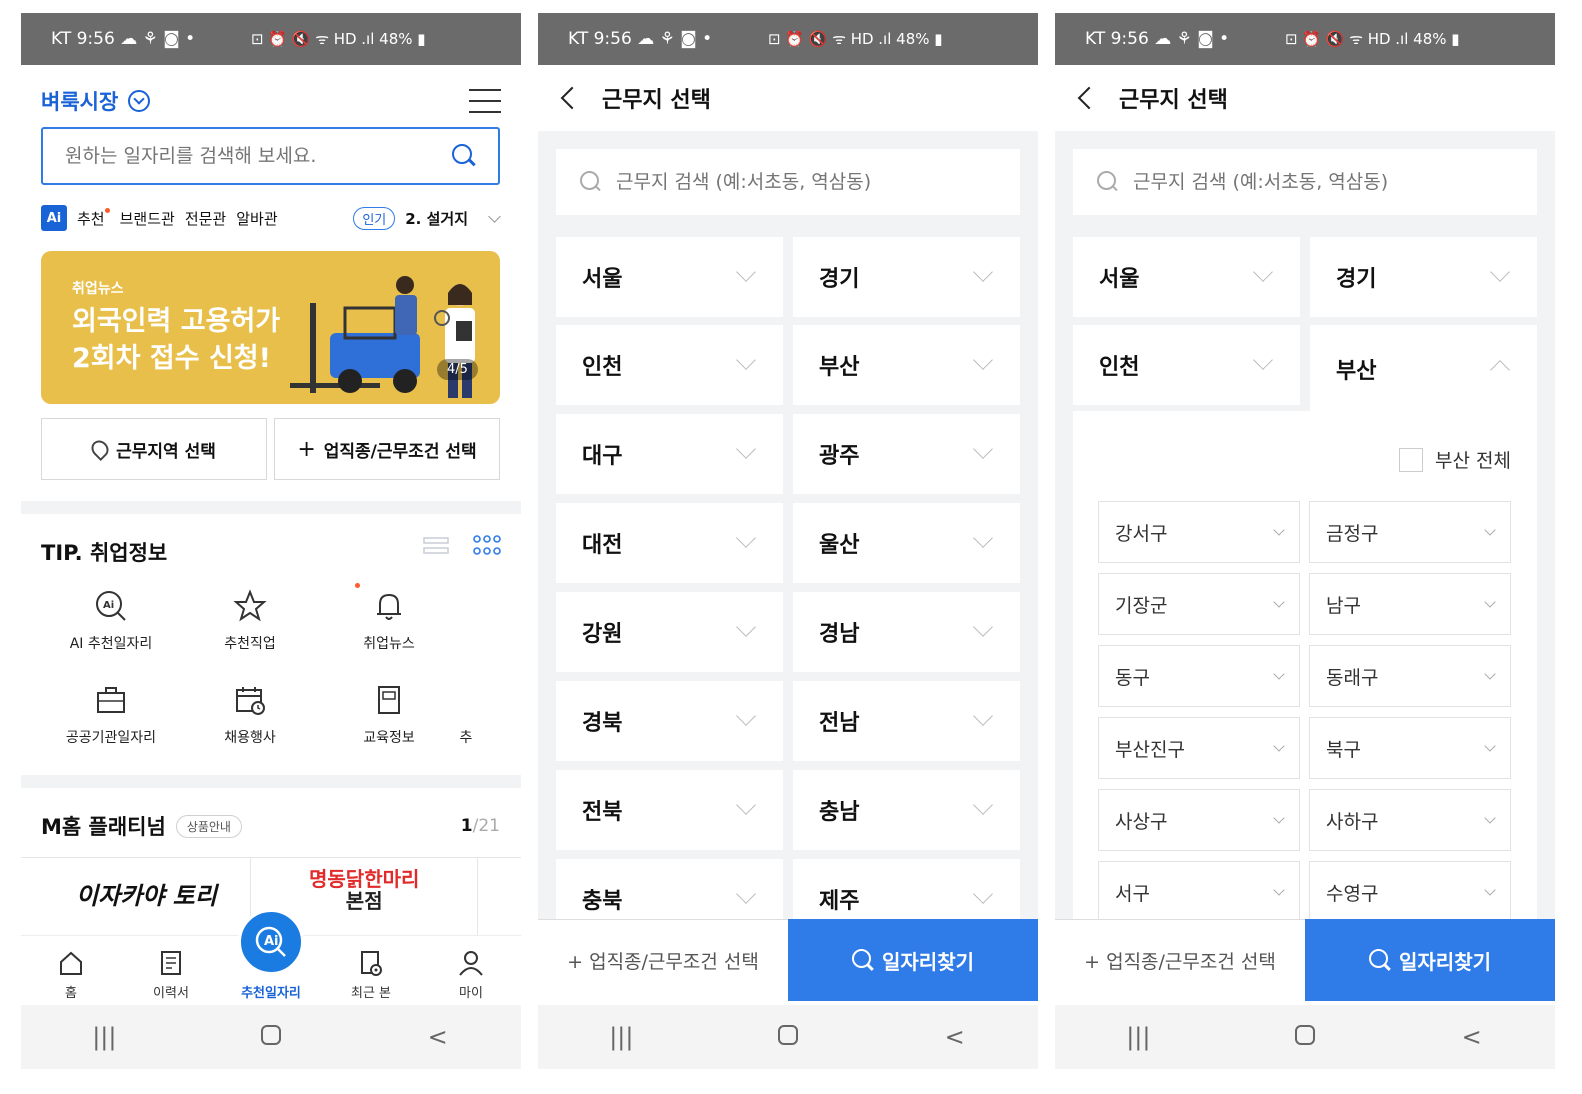  I want to click on list-view-icon, so click(436, 546).